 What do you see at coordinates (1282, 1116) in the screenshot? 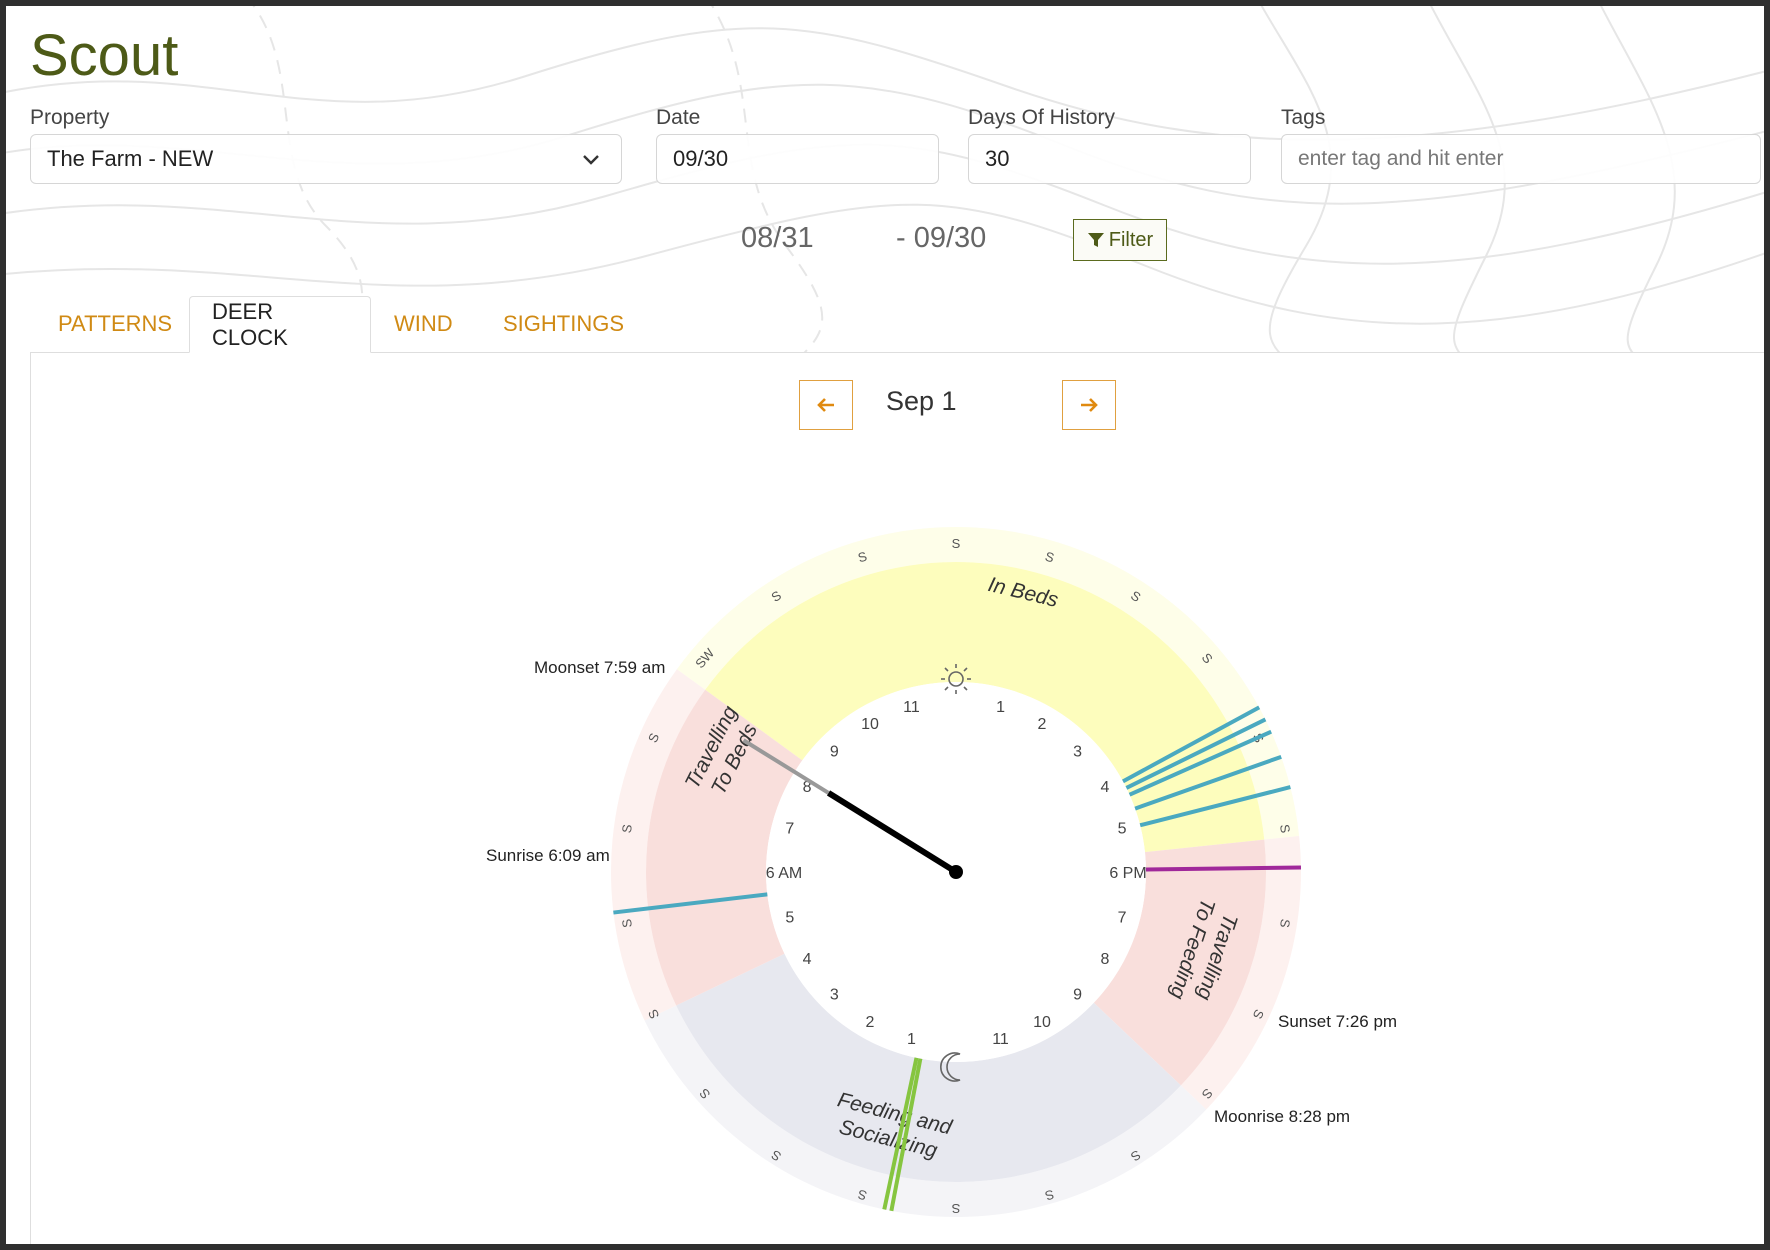
I see `moonrise-annotation: Moonrise 8:28 pm` at bounding box center [1282, 1116].